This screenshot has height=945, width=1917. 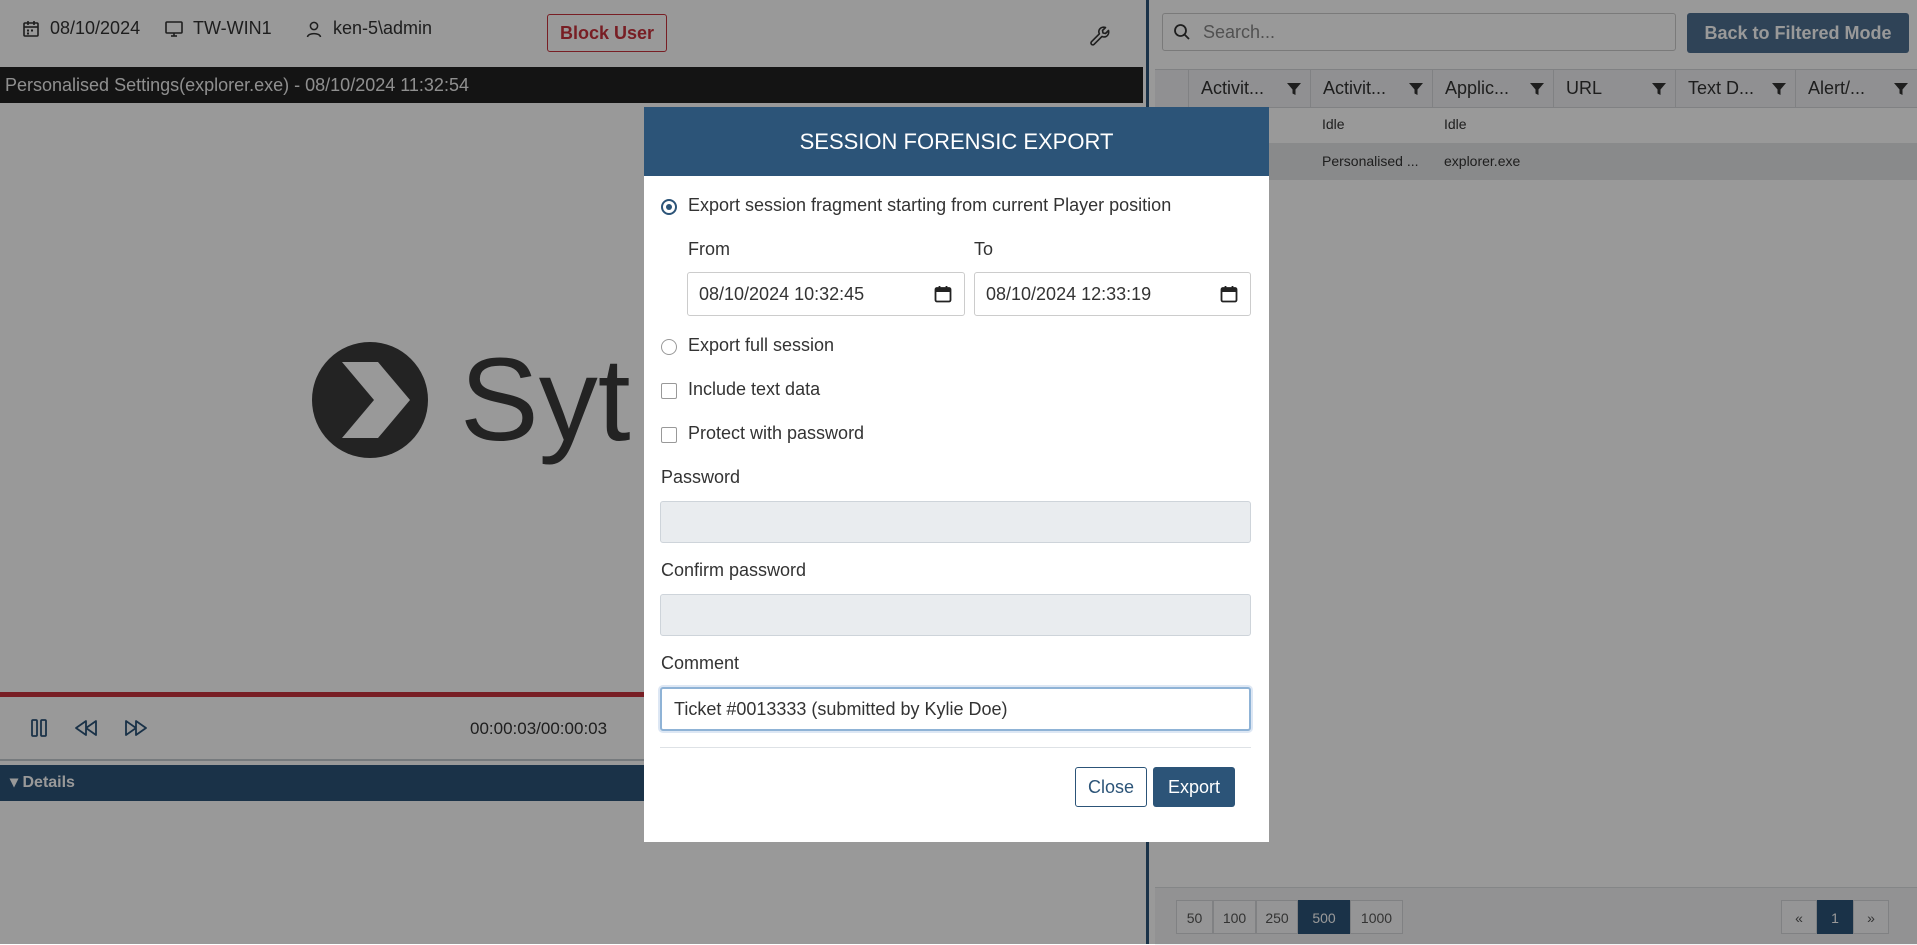 I want to click on comment-input: Ticket #0013333 (submitted by Kylie Doe), so click(x=955, y=709).